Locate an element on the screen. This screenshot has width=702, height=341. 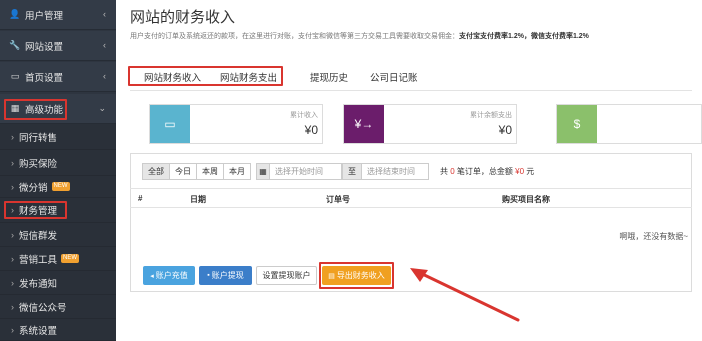
sidebar-item-user-management: 👤 用户管理 ‹ is located at coordinates (58, 15).